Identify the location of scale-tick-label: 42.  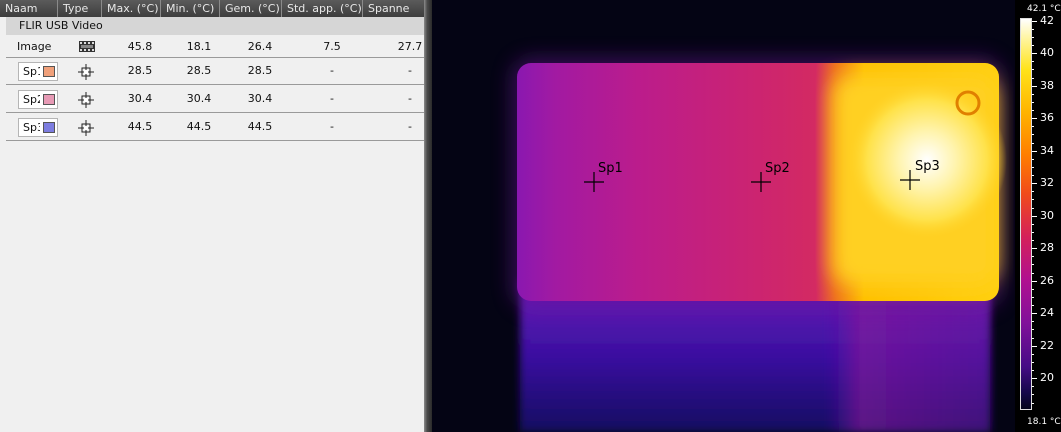
(1047, 20).